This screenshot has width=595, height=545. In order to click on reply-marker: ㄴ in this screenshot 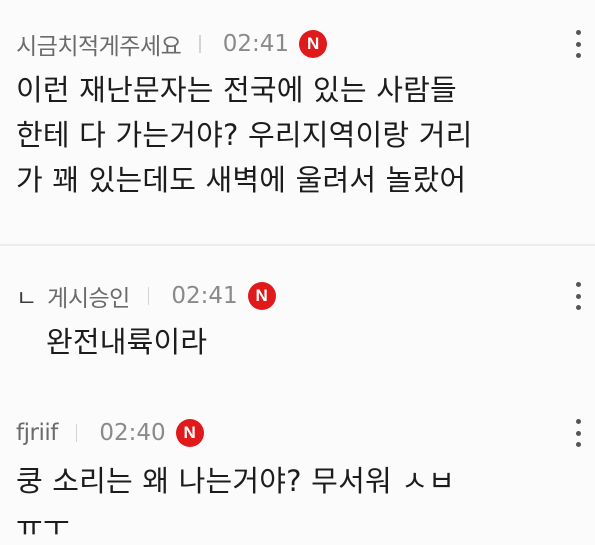, I will do `click(27, 299)`.